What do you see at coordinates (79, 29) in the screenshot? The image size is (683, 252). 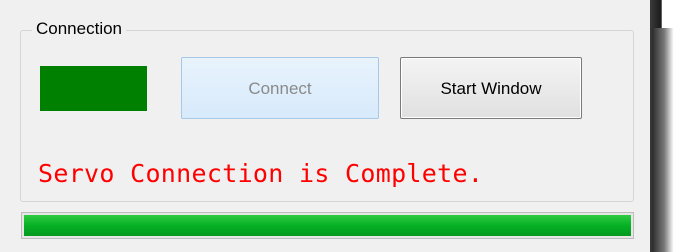 I see `connection-group-label: Connection` at bounding box center [79, 29].